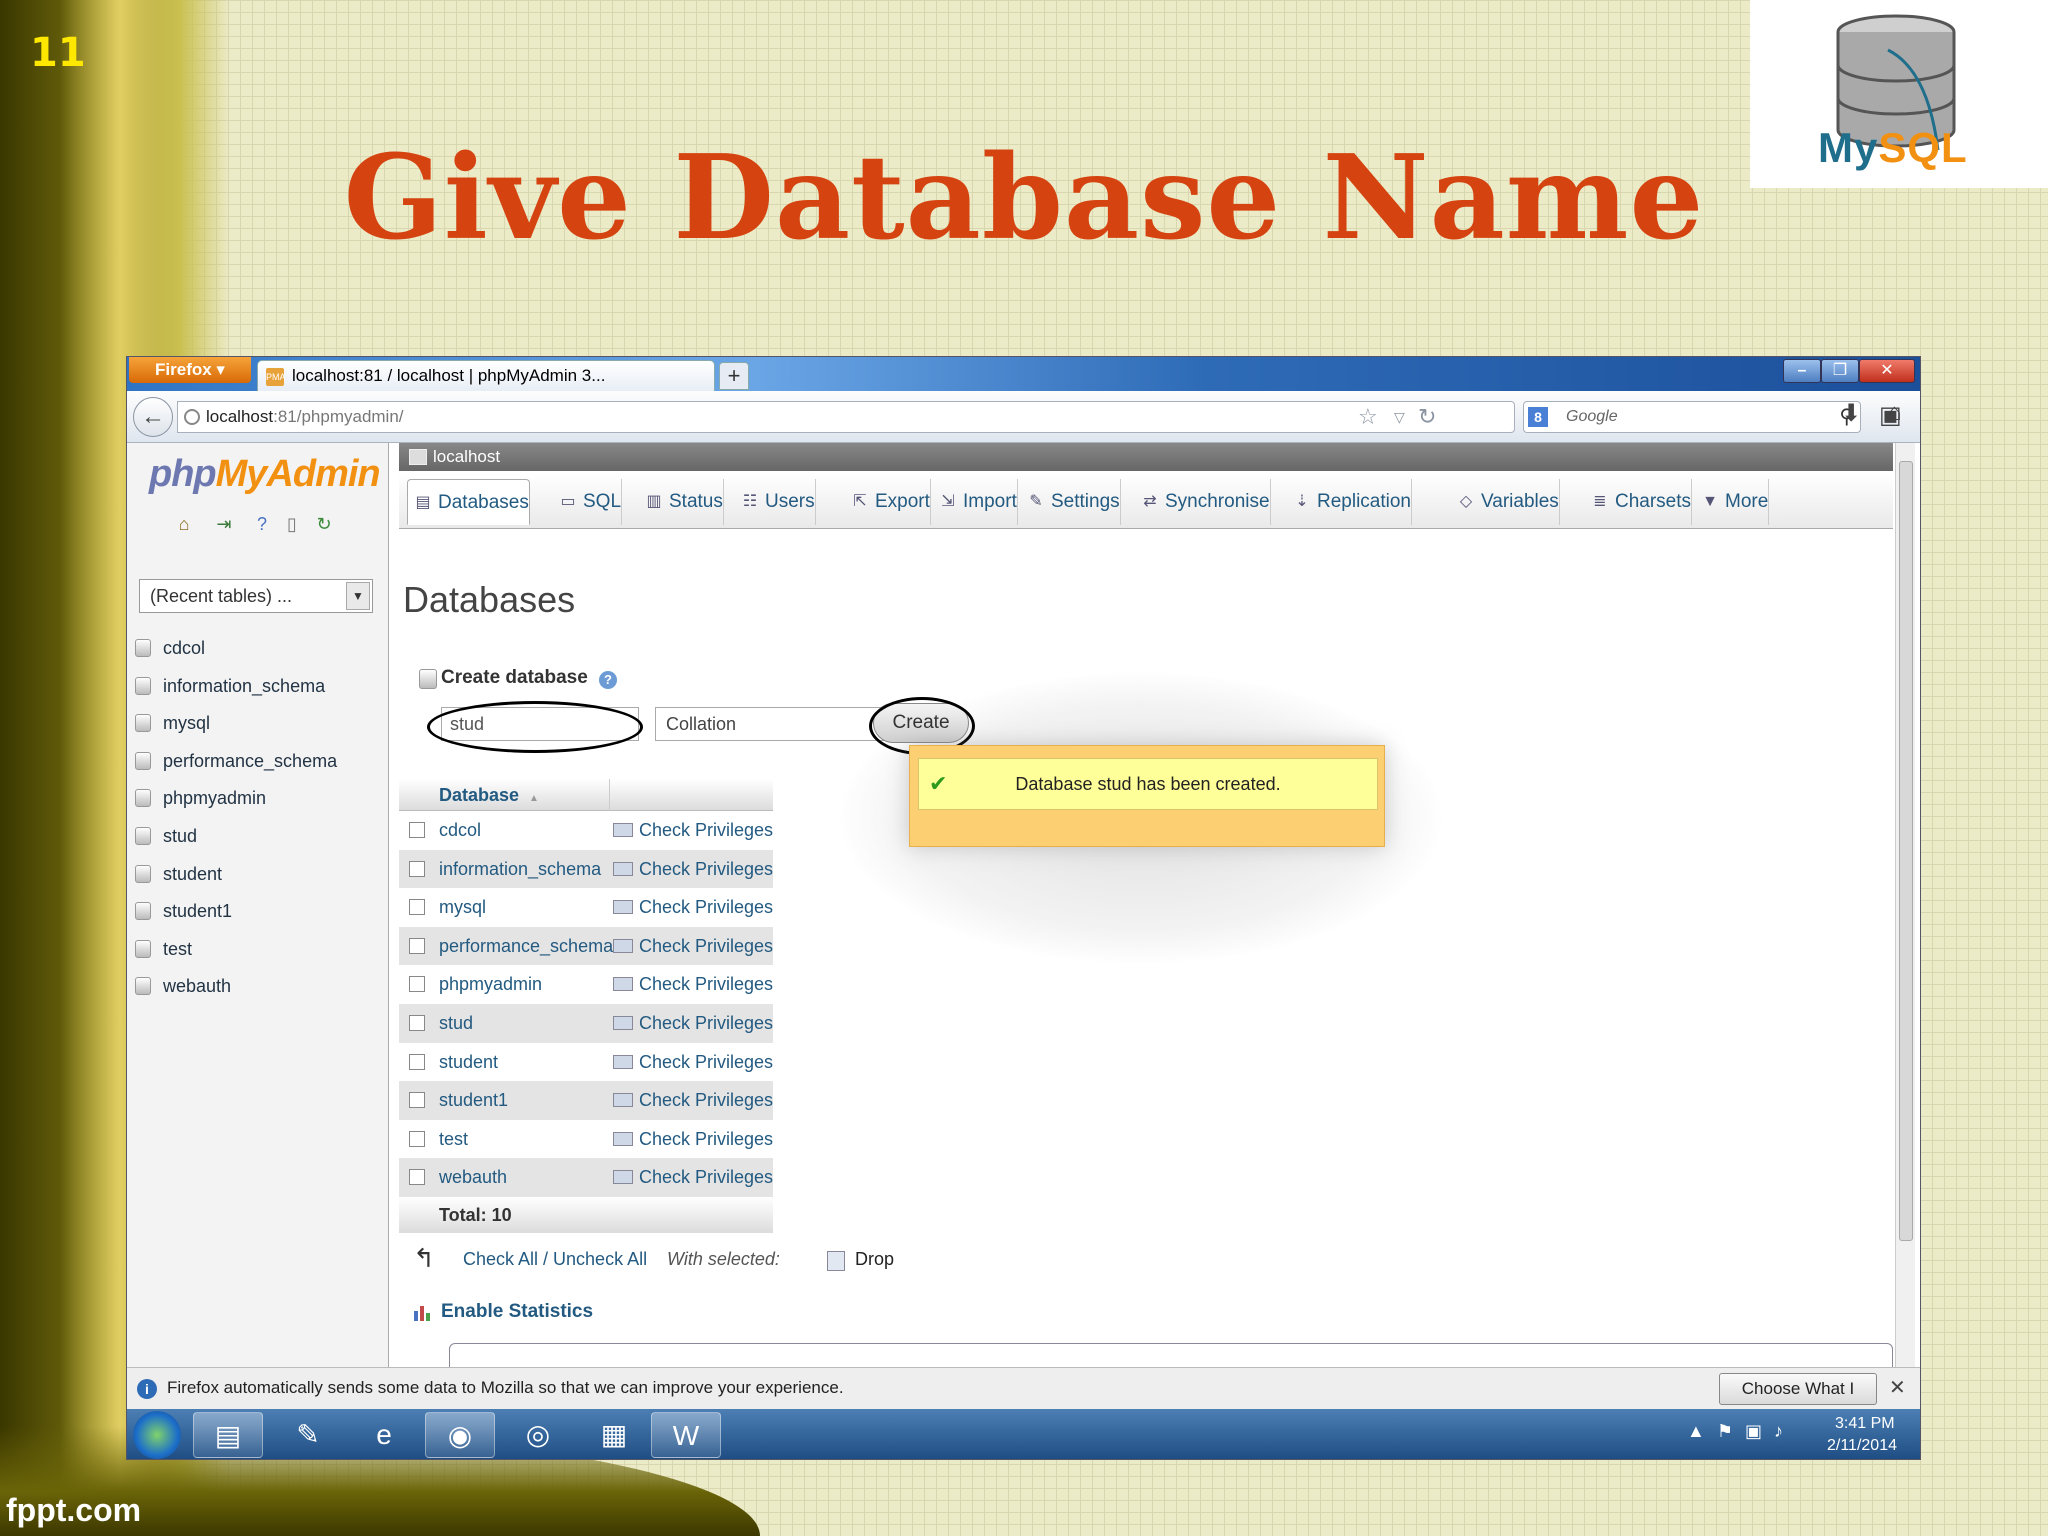  I want to click on scrollbar, so click(1905, 905).